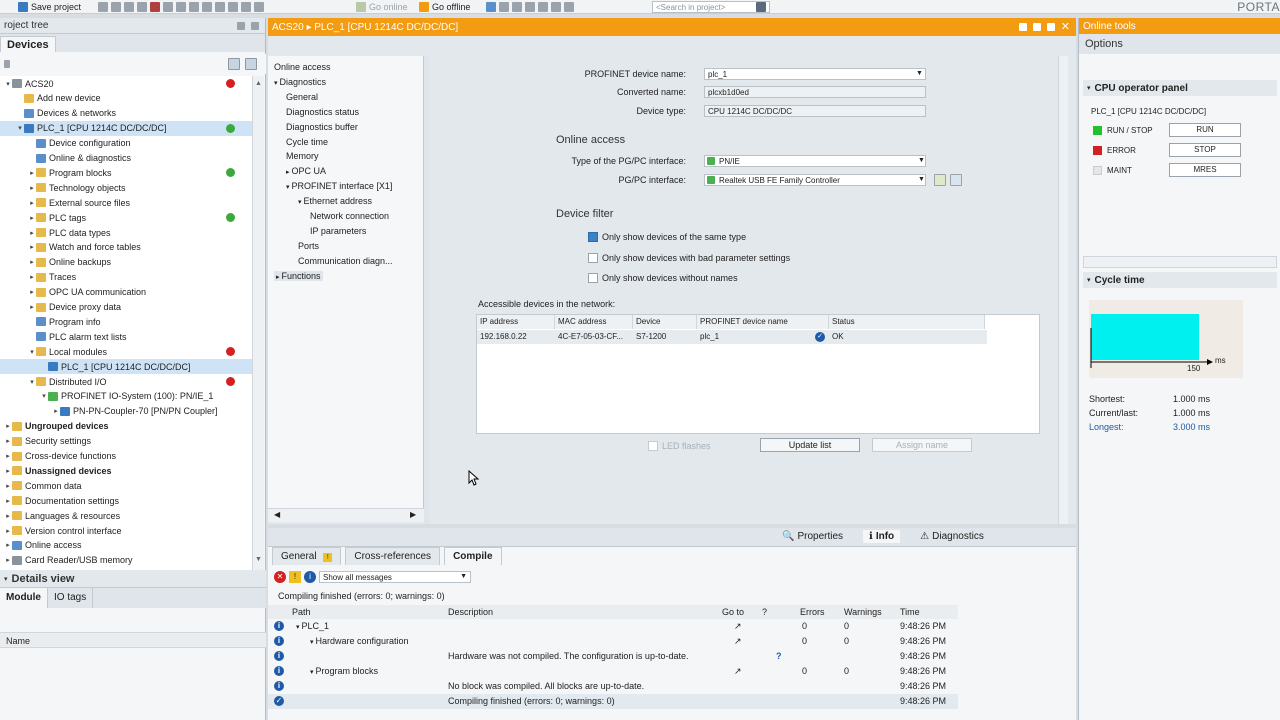 This screenshot has height=720, width=1280. What do you see at coordinates (1065, 27) in the screenshot?
I see `close-editor-icon: ✕` at bounding box center [1065, 27].